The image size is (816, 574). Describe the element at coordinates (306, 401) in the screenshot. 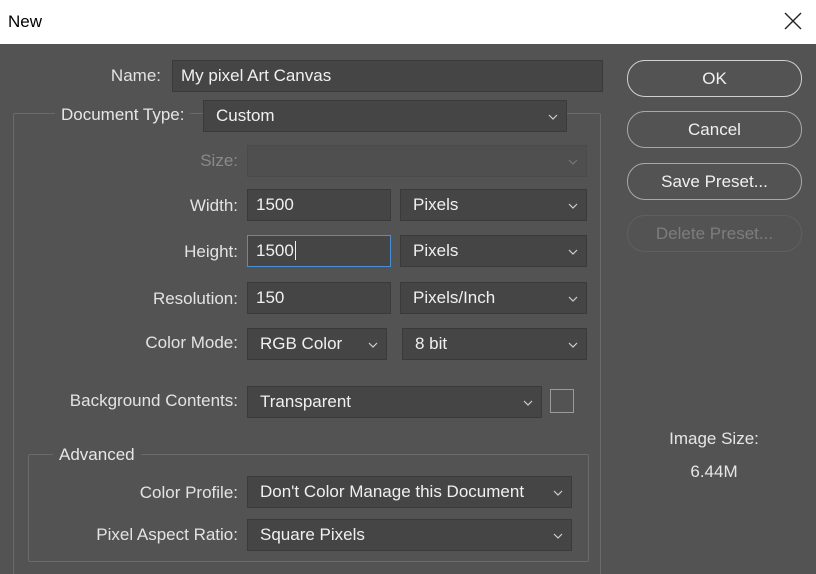

I see `bg-contents-value: Transparent` at that location.